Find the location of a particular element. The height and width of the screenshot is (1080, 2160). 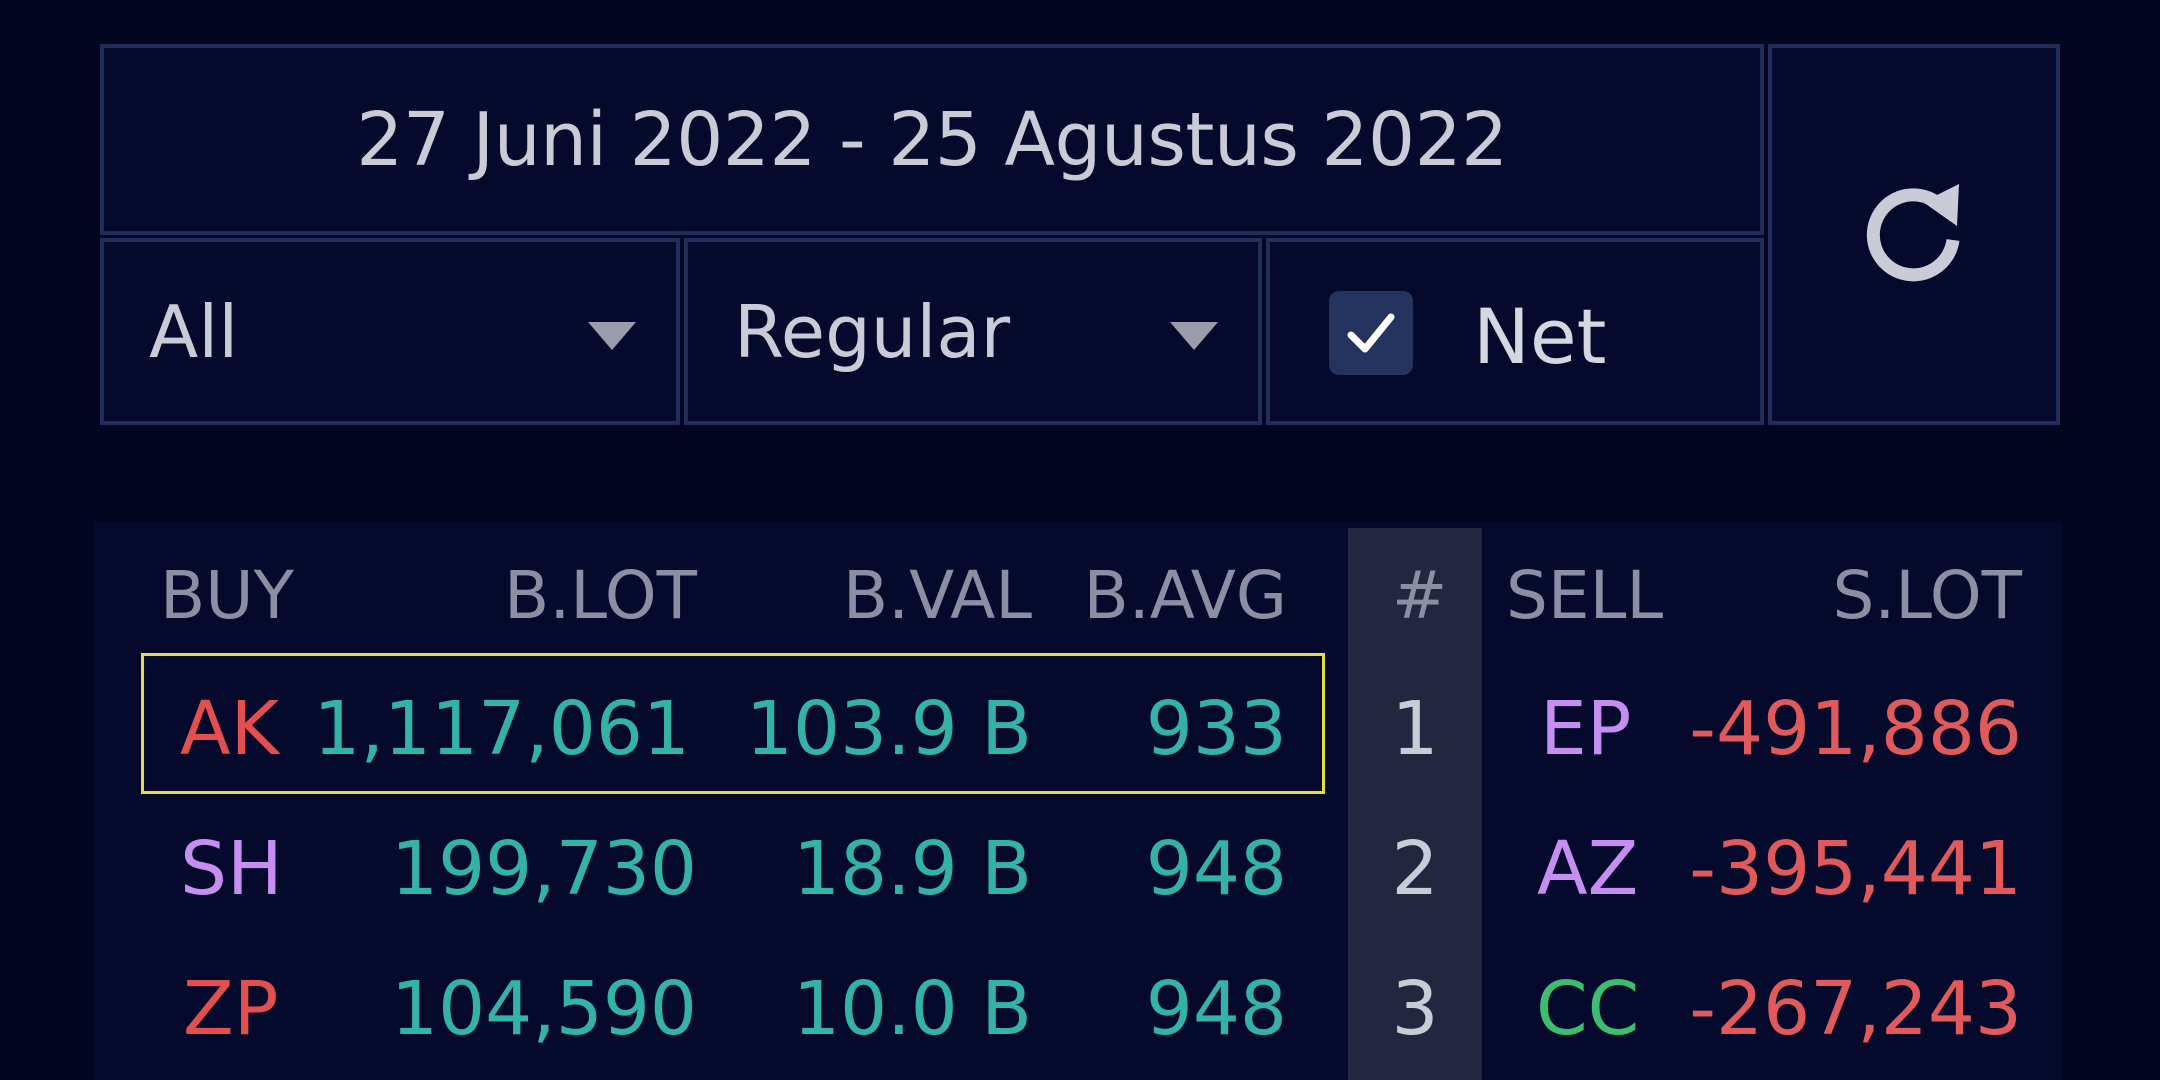

header-buy: BUY is located at coordinates (227, 595).